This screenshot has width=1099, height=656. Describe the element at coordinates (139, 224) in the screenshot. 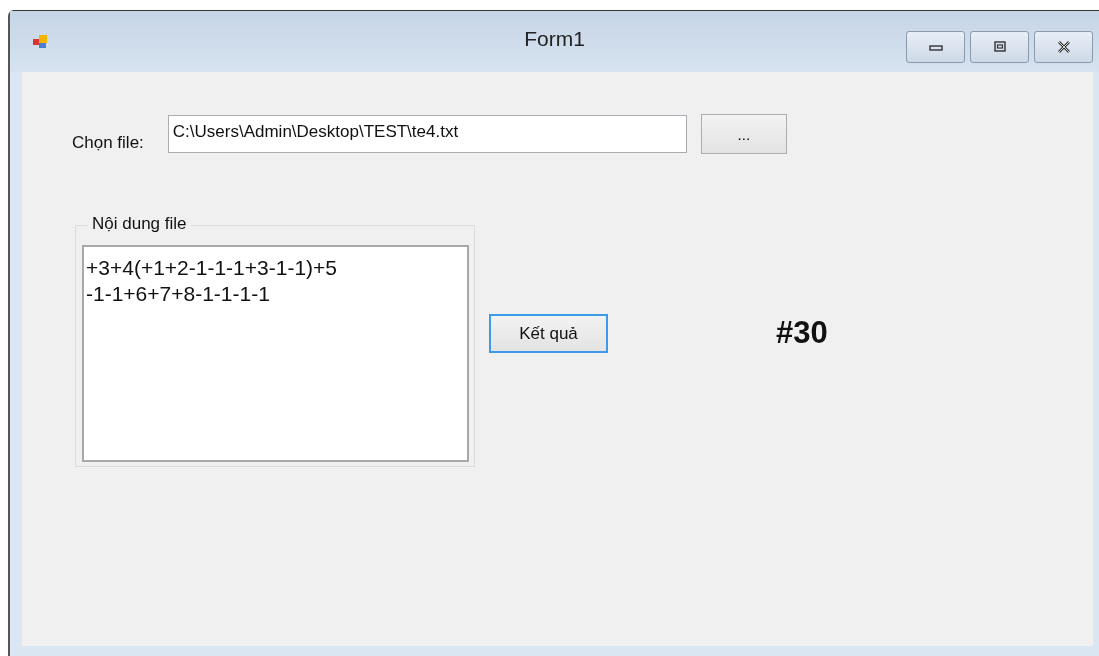

I see `group-legend: Nội dung file` at that location.